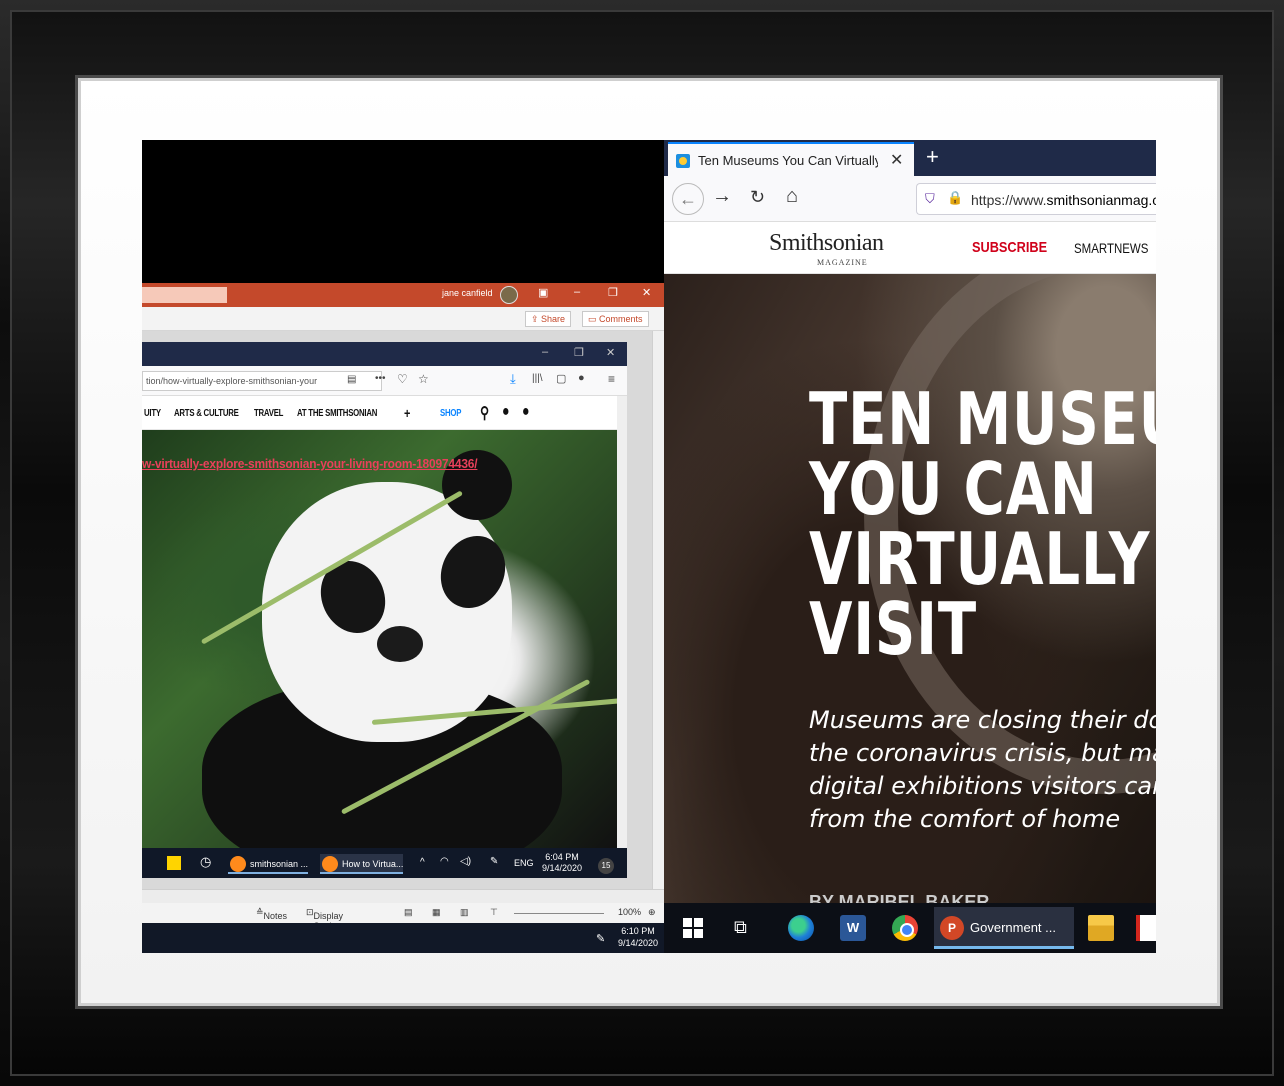  What do you see at coordinates (451, 413) in the screenshot?
I see `nav-item: SHOP` at bounding box center [451, 413].